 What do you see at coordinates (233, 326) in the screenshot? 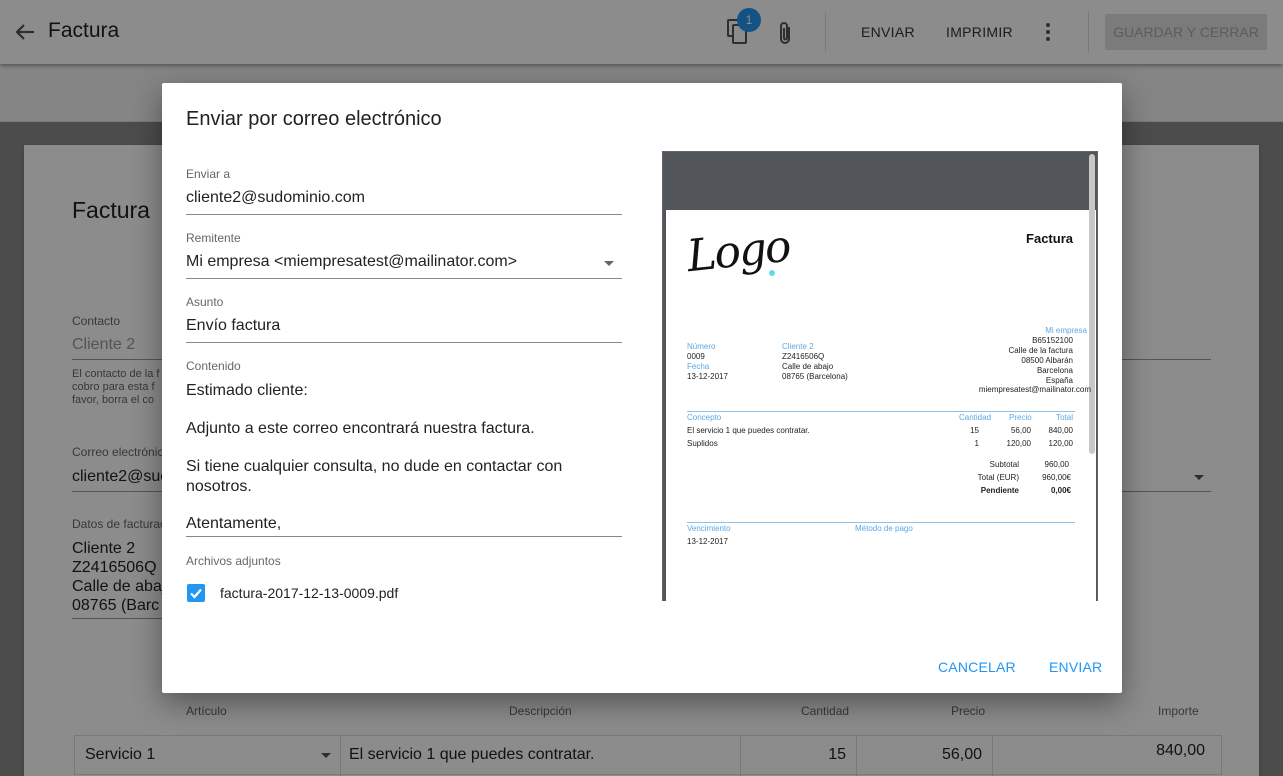
I see `subject-input: Envío factura` at bounding box center [233, 326].